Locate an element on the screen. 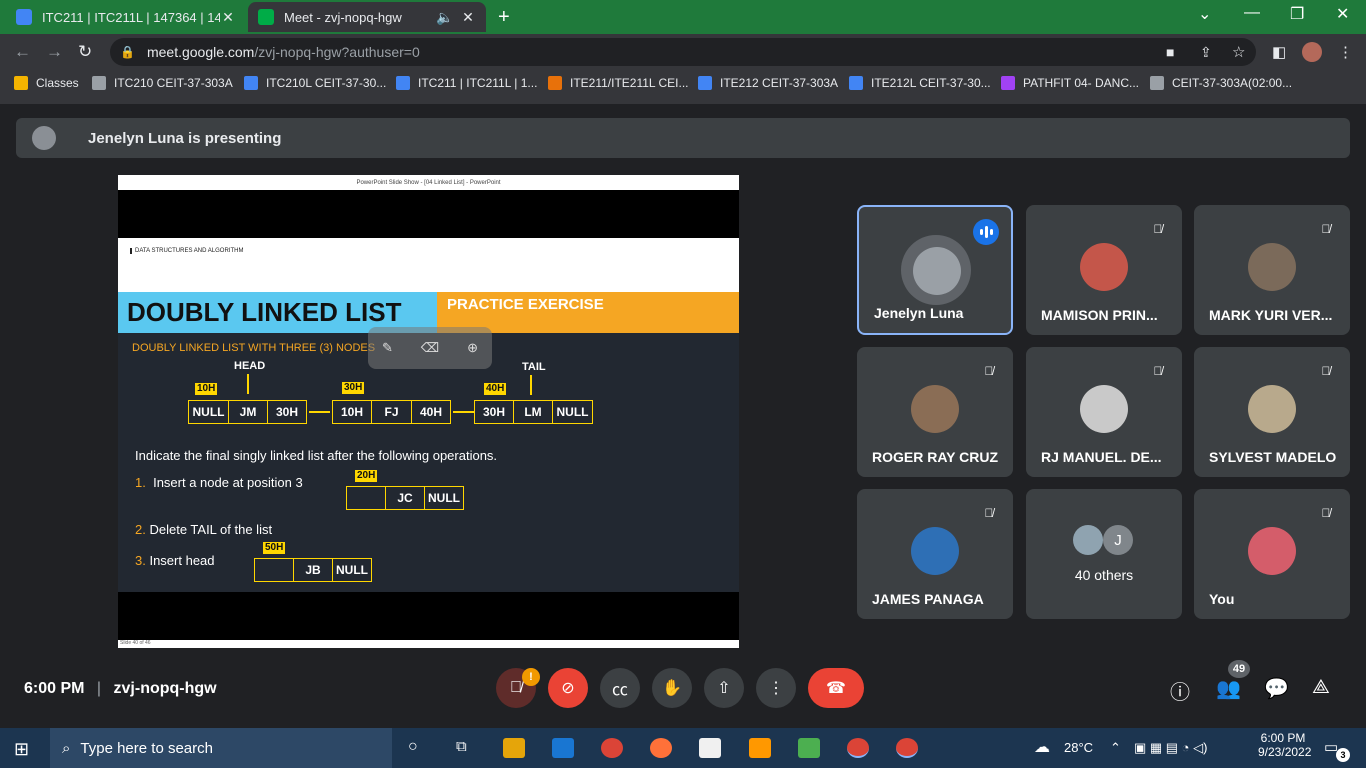  participant-tile-self: 🎙̸ You is located at coordinates (1272, 554).